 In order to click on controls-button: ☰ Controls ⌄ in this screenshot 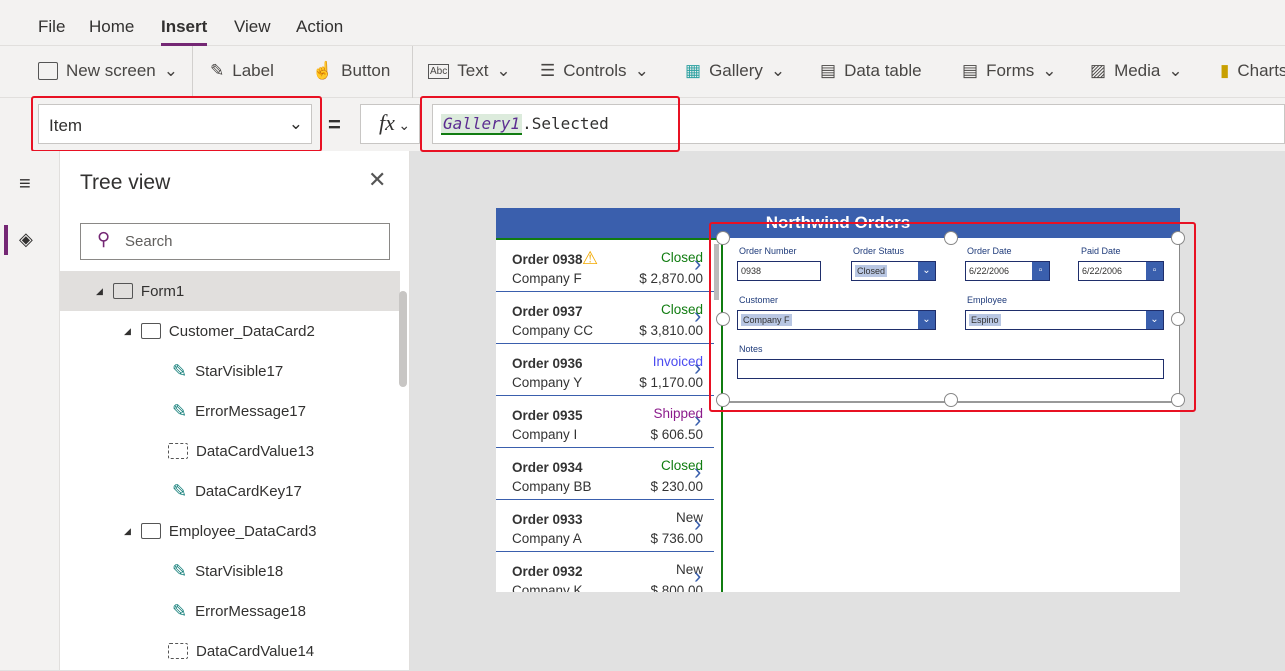, I will do `click(594, 71)`.